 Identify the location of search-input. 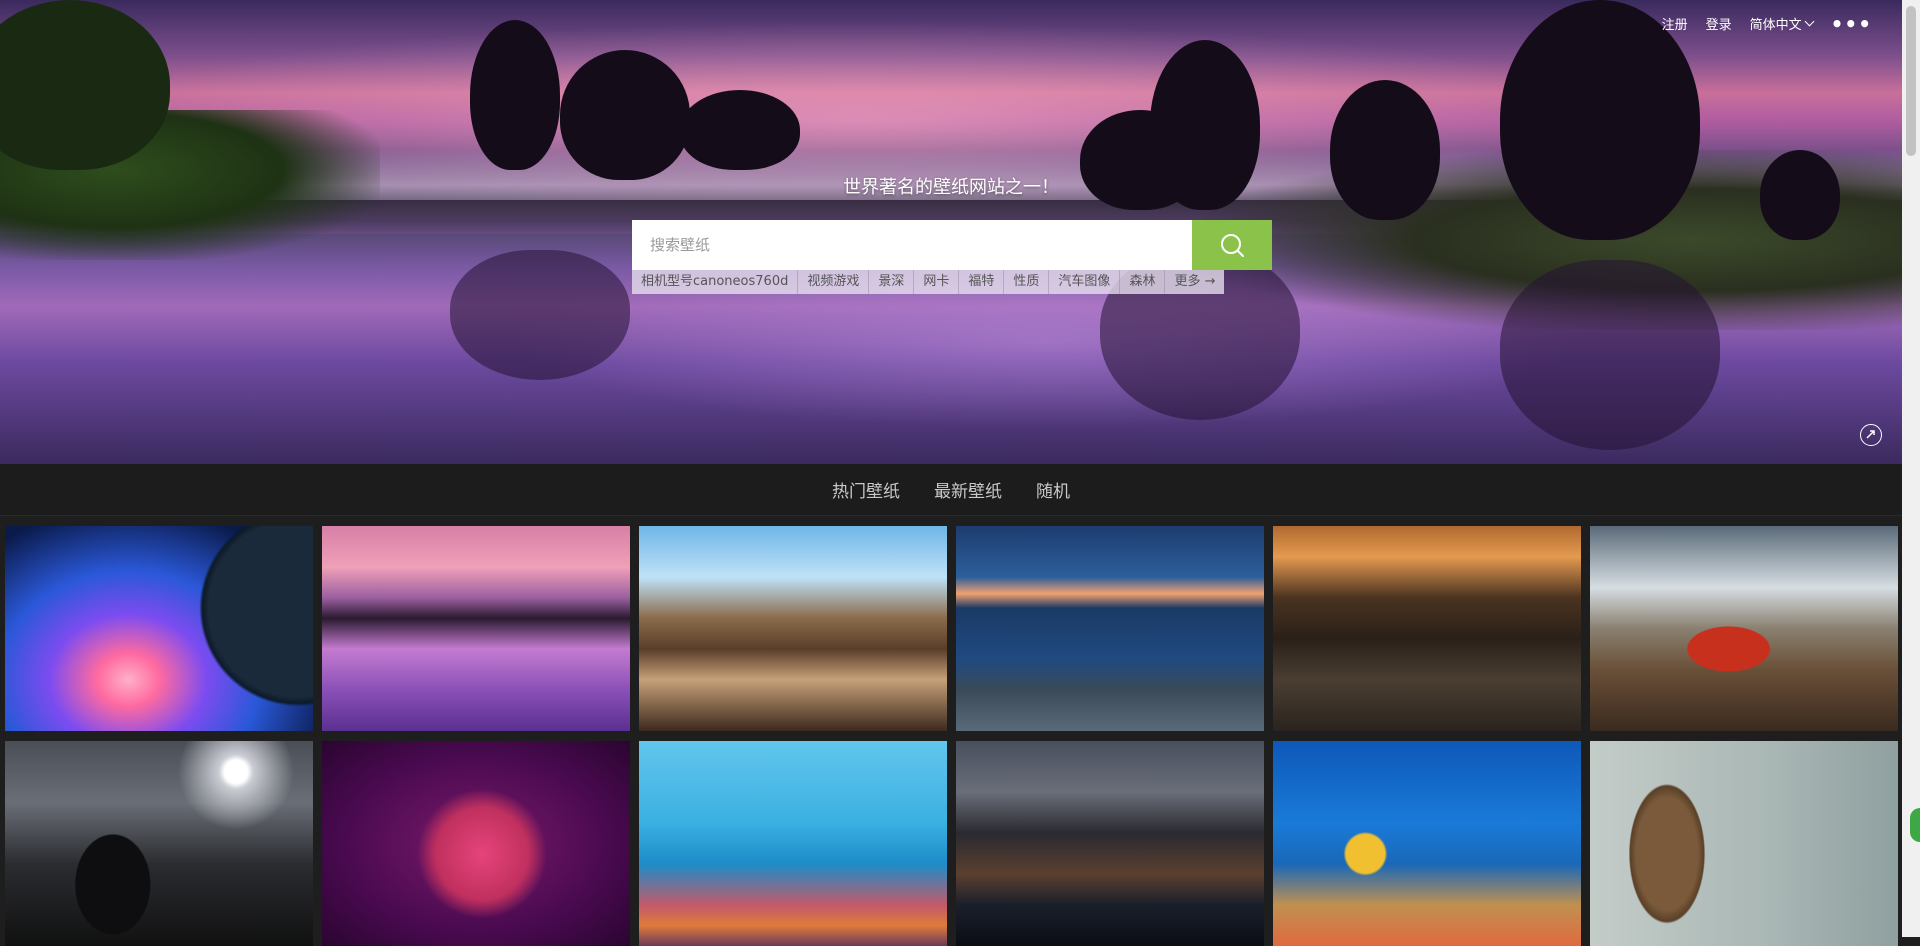
(912, 245).